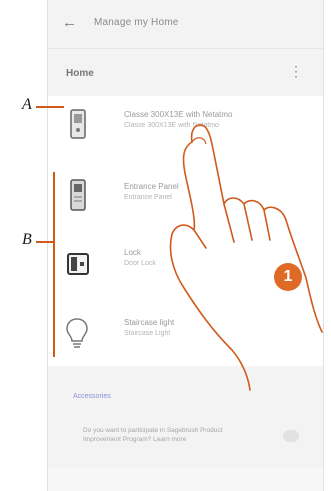 This screenshot has width=331, height=491. I want to click on callout-bracket-b, so click(54, 264).